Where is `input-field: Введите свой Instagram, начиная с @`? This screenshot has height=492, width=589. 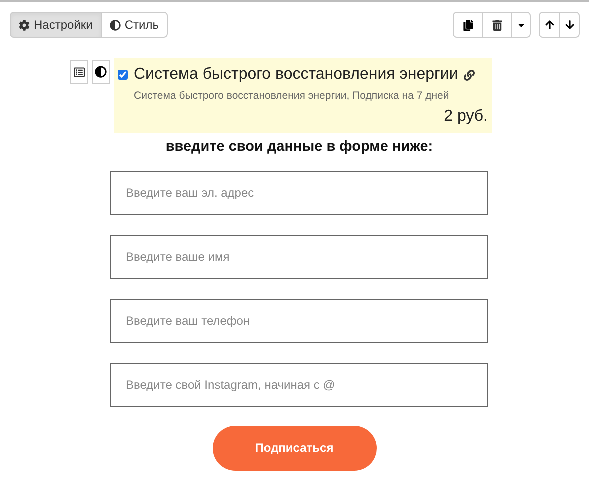
input-field: Введите свой Instagram, начиная с @ is located at coordinates (299, 384).